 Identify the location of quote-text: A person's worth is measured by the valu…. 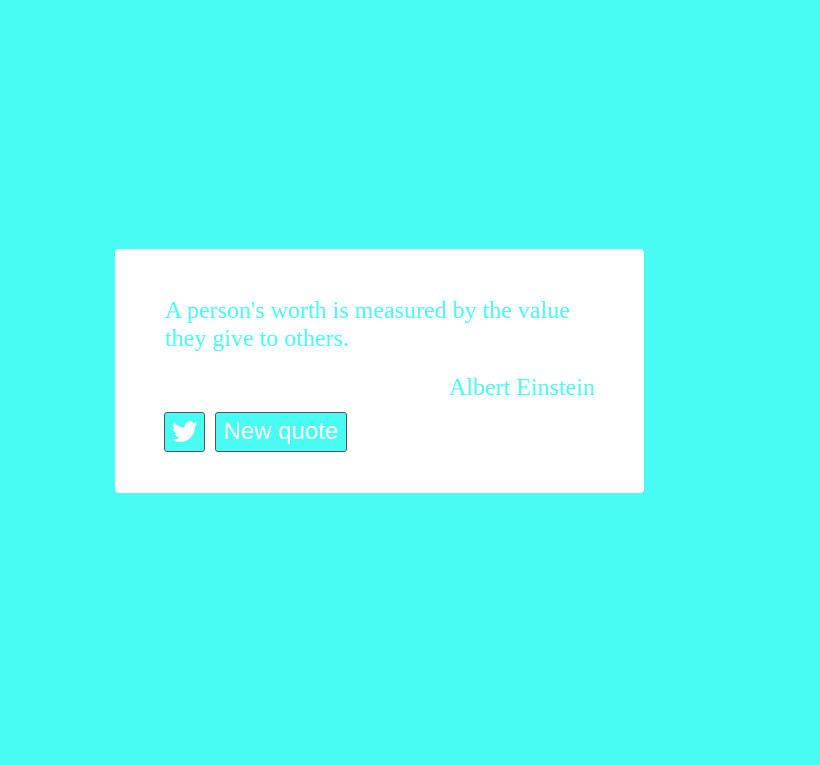
(367, 325).